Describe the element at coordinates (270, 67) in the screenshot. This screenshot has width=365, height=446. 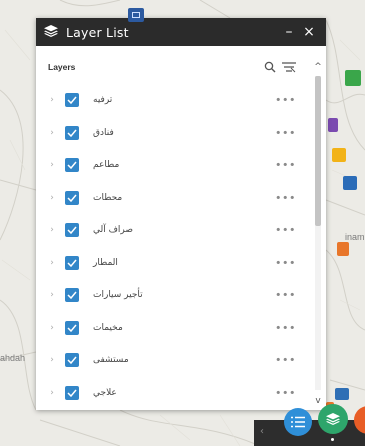
I see `search-icon` at that location.